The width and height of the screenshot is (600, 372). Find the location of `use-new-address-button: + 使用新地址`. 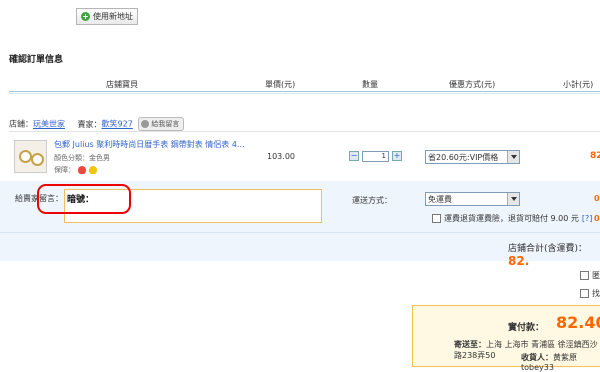

use-new-address-button: + 使用新地址 is located at coordinates (107, 16).